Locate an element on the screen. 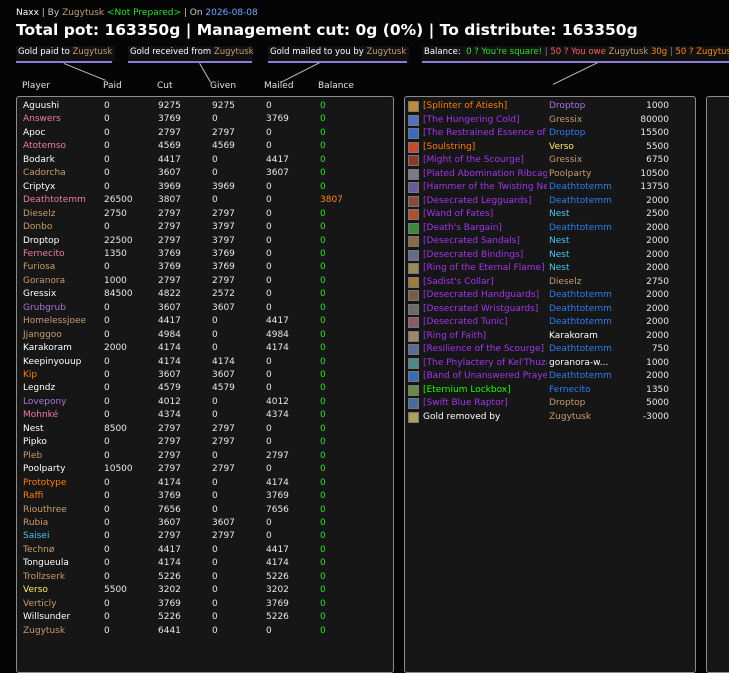 The height and width of the screenshot is (673, 729). list-item: [Desecrated Sandals] Nest 2000 is located at coordinates (550, 243).